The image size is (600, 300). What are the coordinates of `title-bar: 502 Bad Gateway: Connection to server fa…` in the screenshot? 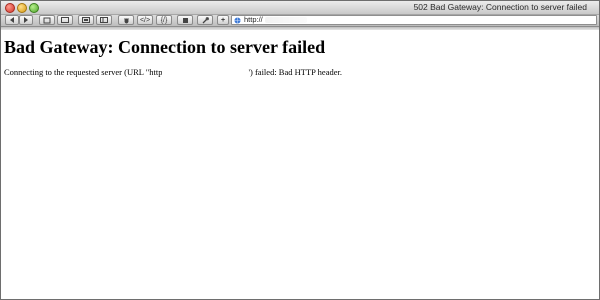 It's located at (300, 8).